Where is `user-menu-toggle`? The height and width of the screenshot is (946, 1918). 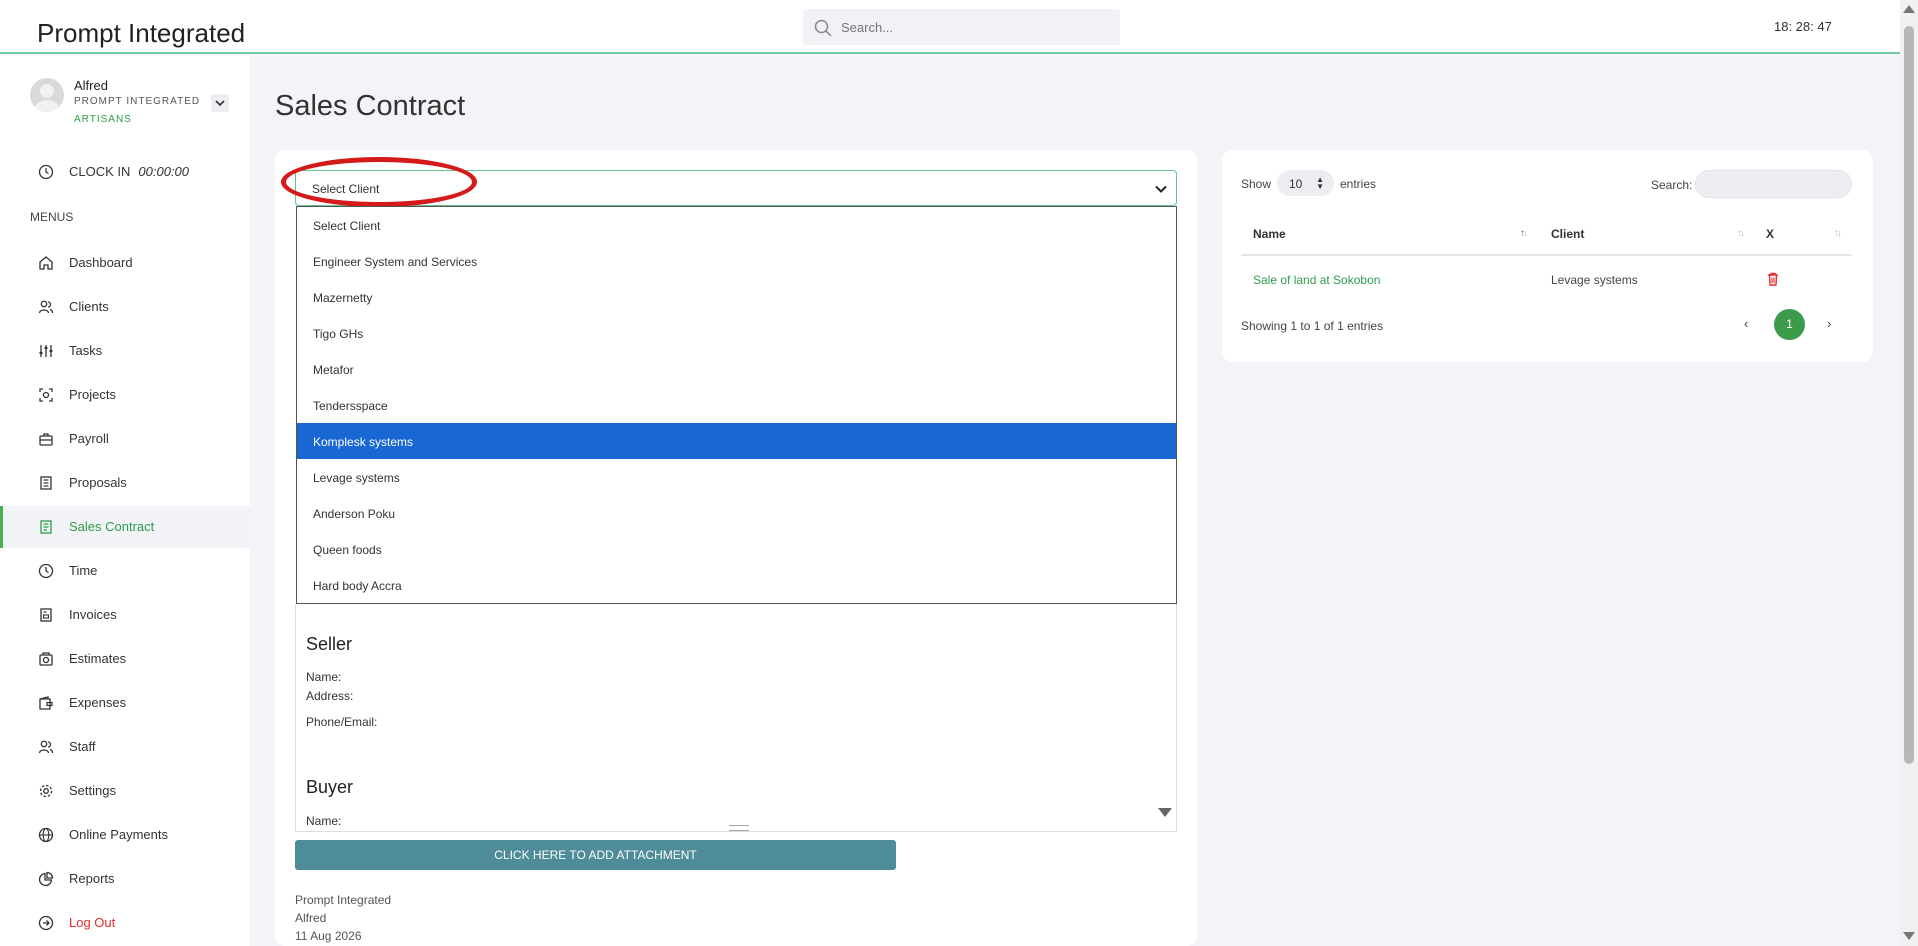 user-menu-toggle is located at coordinates (220, 103).